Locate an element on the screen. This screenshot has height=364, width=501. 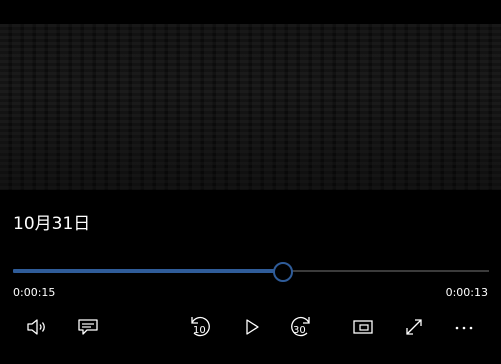
seek-bar is located at coordinates (251, 271).